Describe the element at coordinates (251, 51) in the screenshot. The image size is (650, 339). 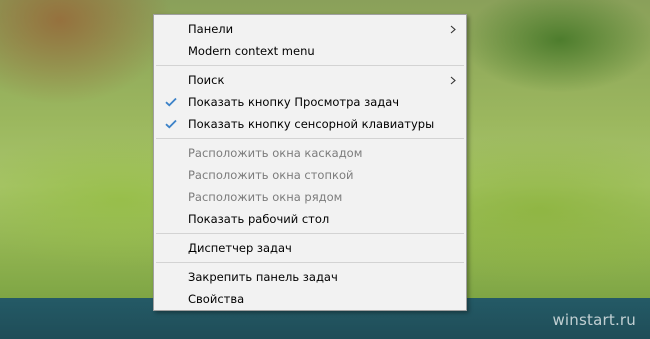
I see `menu-item-label: Modern context menu` at that location.